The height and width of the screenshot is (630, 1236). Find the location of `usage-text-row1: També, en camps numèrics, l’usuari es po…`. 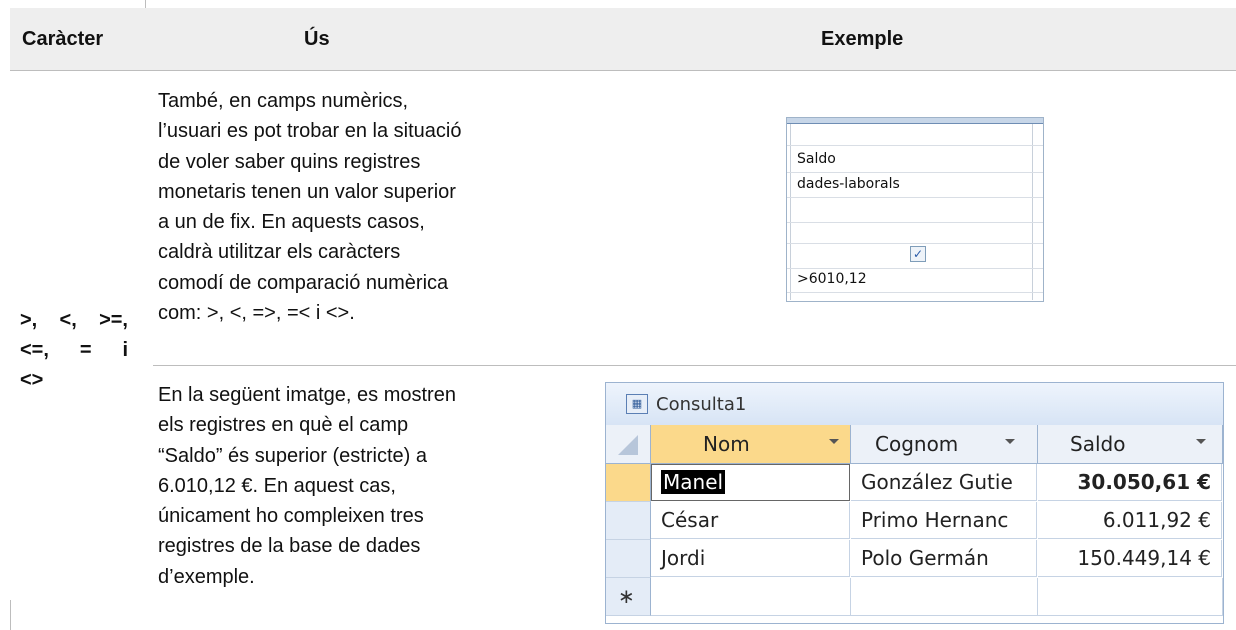

usage-text-row1: També, en camps numèrics, l’usuari es po… is located at coordinates (368, 207).